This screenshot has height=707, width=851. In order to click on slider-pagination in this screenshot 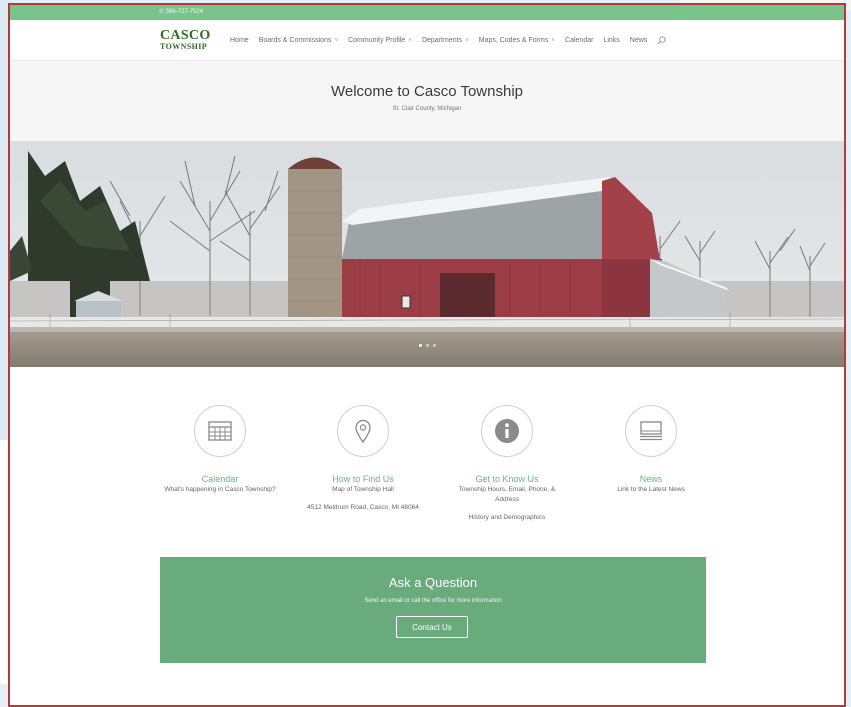, I will do `click(427, 345)`.